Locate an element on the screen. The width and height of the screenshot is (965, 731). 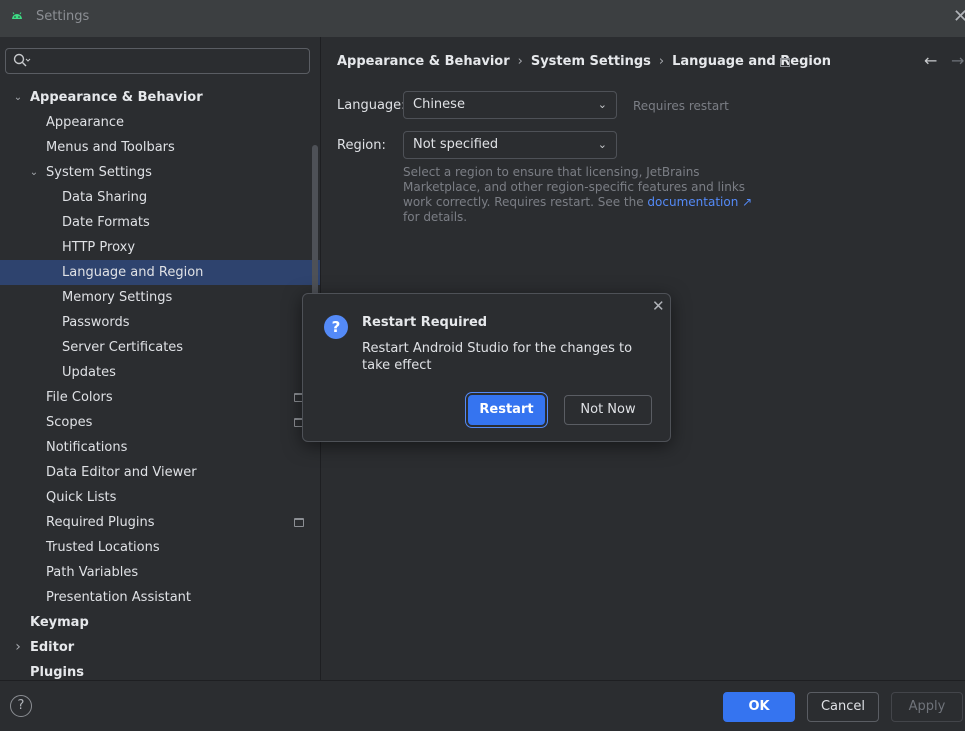
region-label: Region: is located at coordinates (361, 145).